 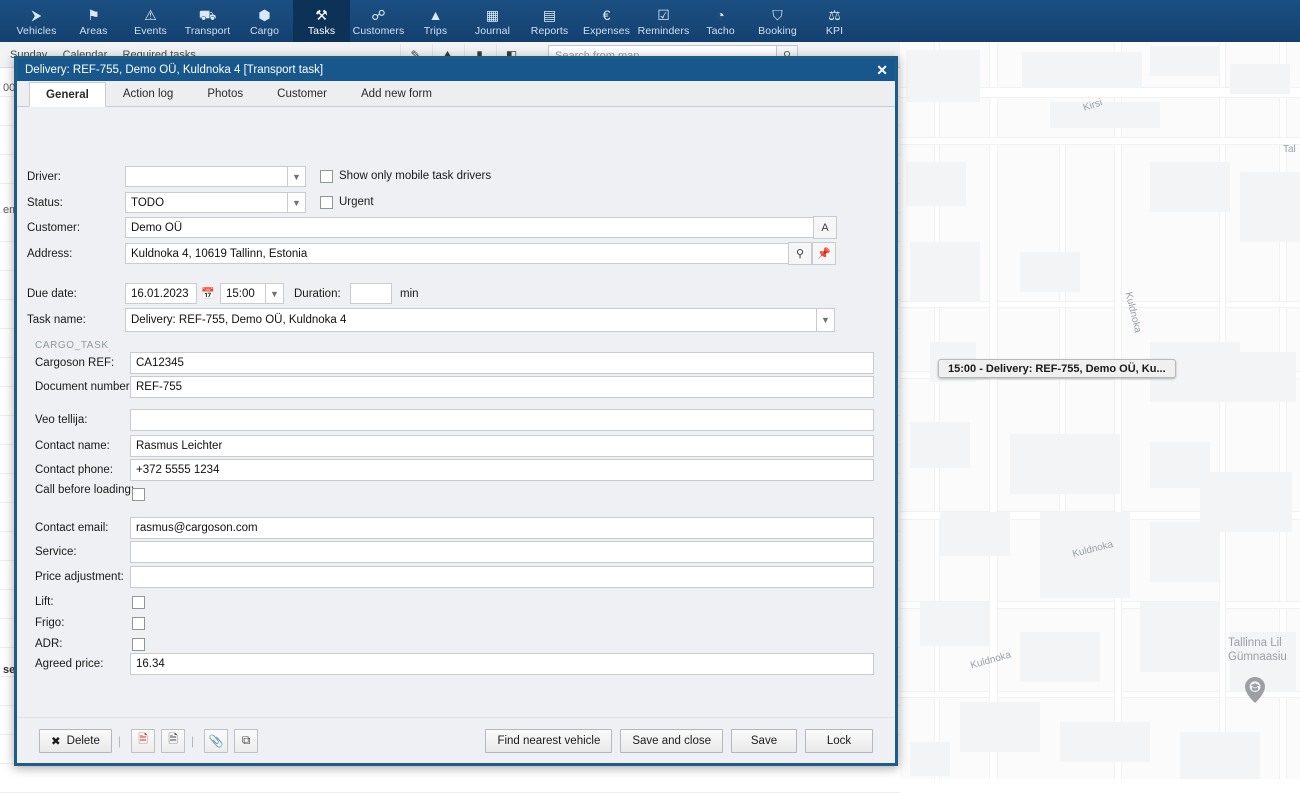 I want to click on calendar-icon: ▦, so click(x=492, y=15).